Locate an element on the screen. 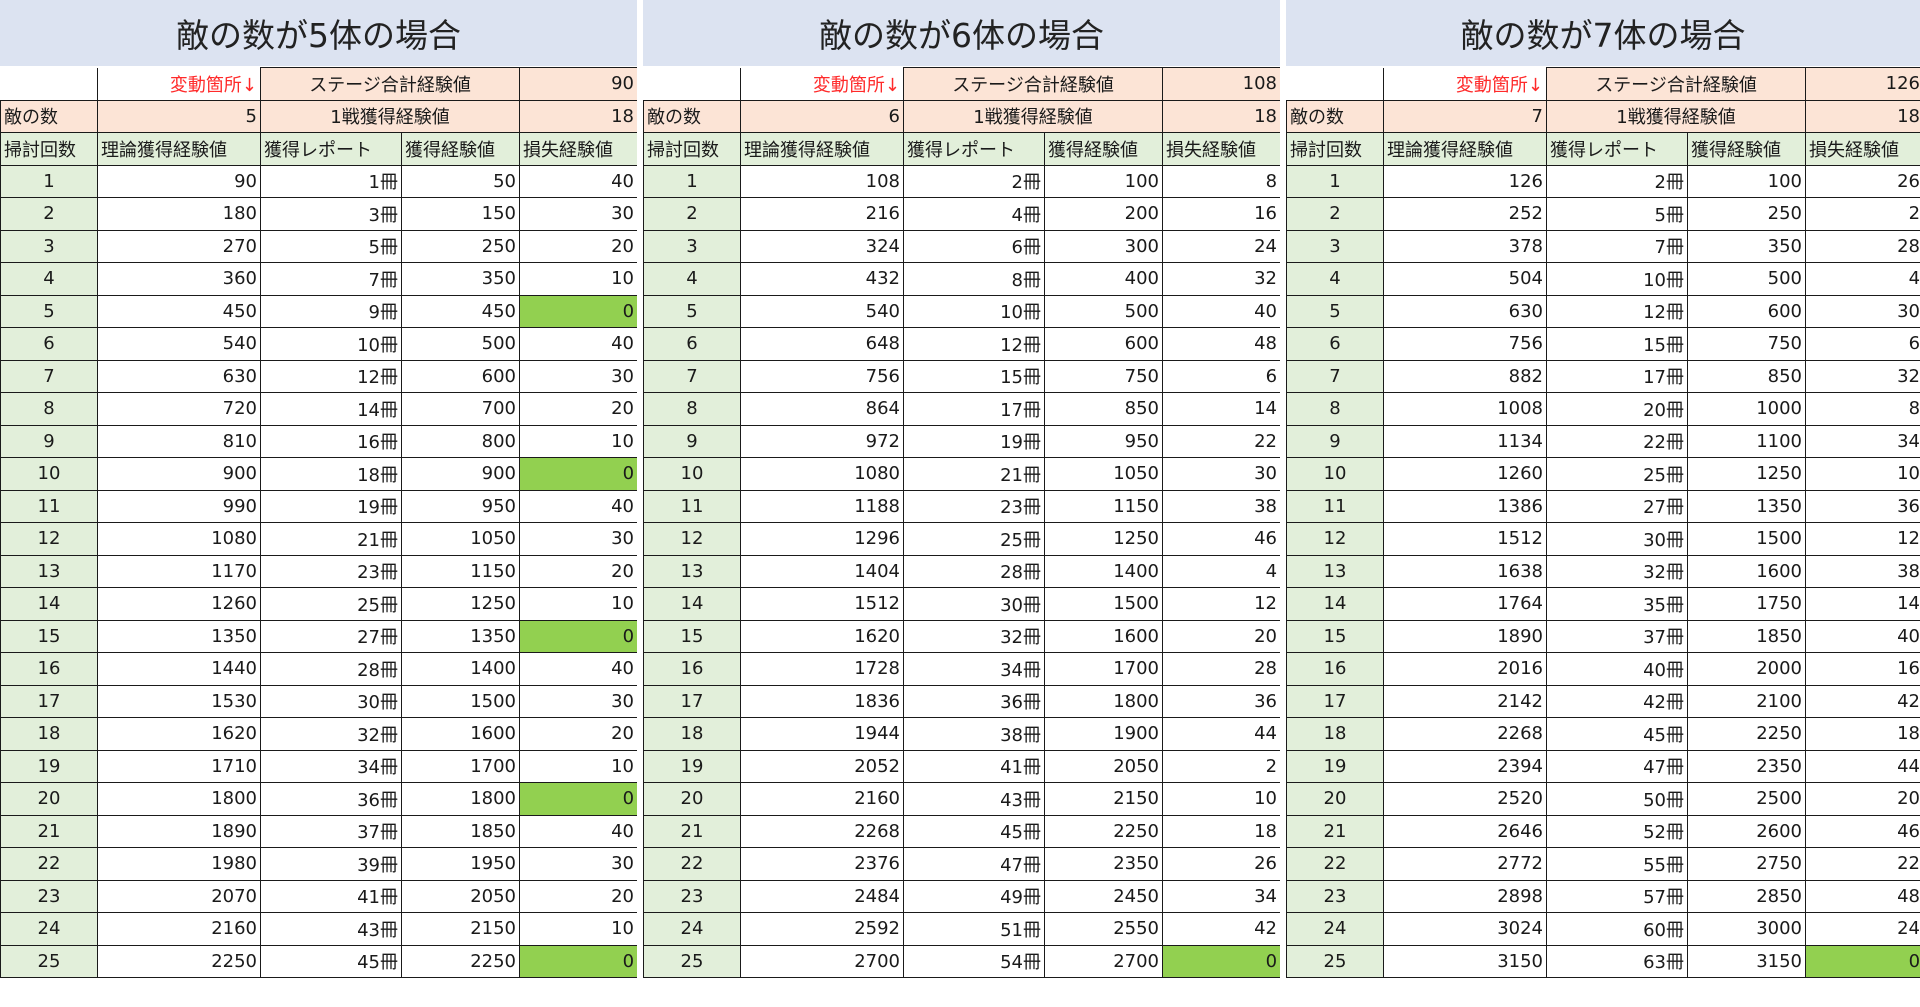  reports-cell: 17冊 is located at coordinates (974, 409).